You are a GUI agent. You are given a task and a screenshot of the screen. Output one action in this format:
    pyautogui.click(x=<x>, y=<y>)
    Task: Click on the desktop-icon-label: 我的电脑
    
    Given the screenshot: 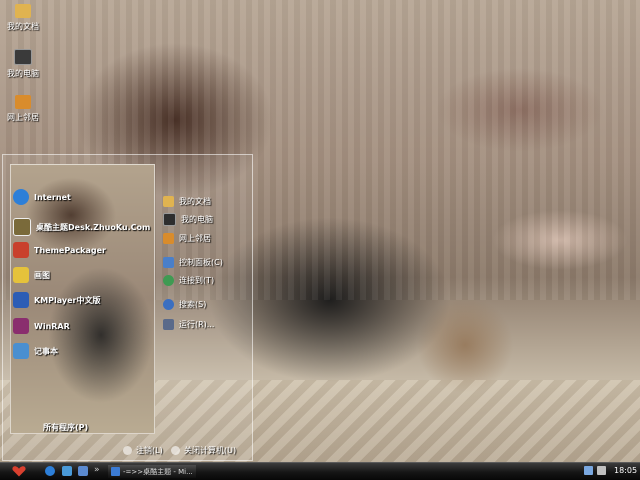 What is the action you would take?
    pyautogui.click(x=23, y=73)
    